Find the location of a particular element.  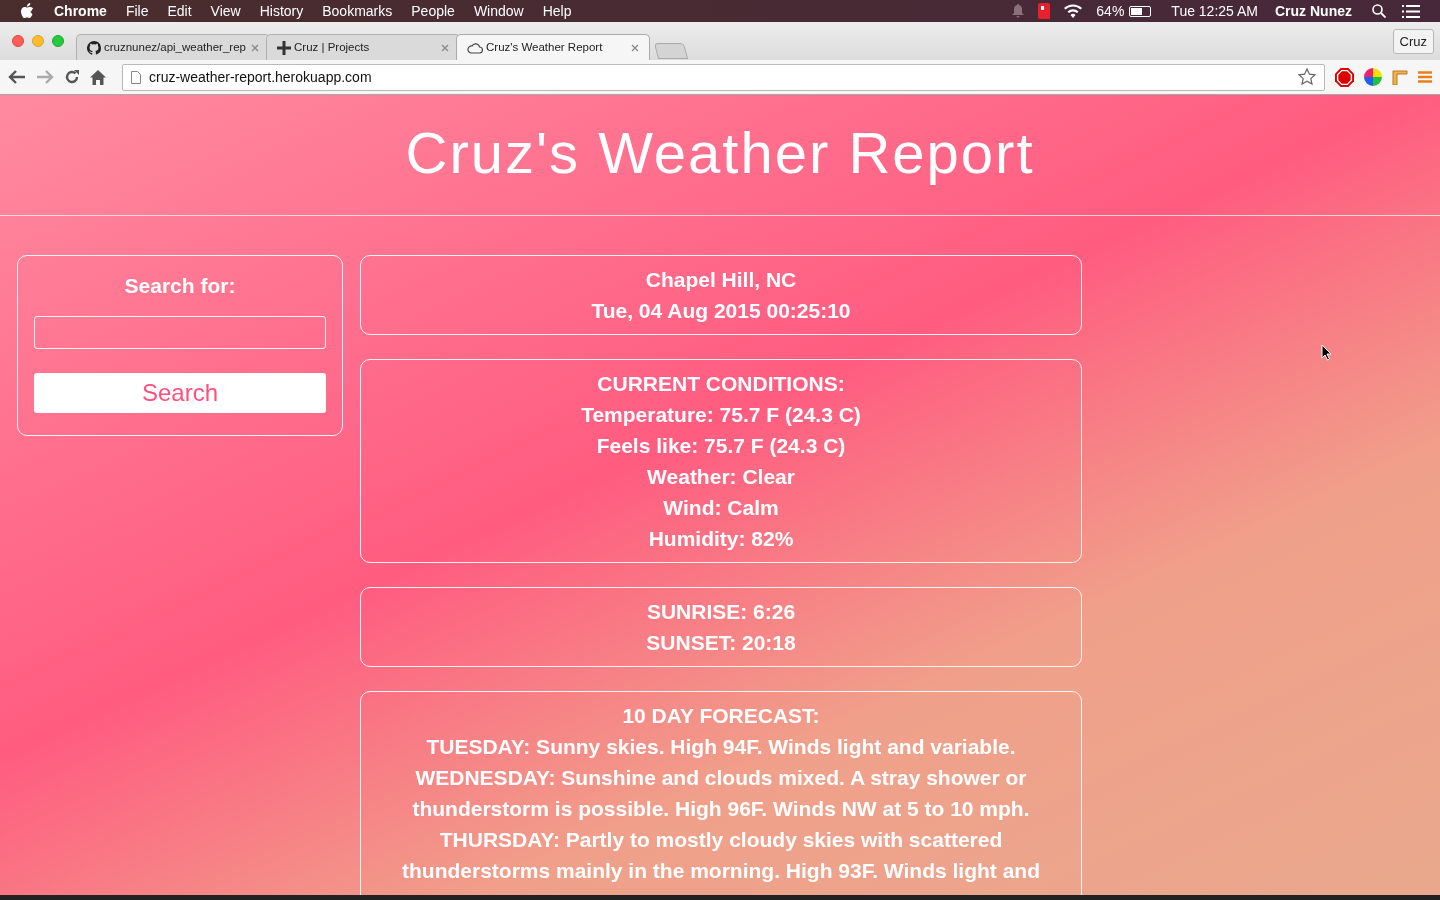

weather-text: Tue, 04 Aug 2015 00:25:10 is located at coordinates (721, 311).